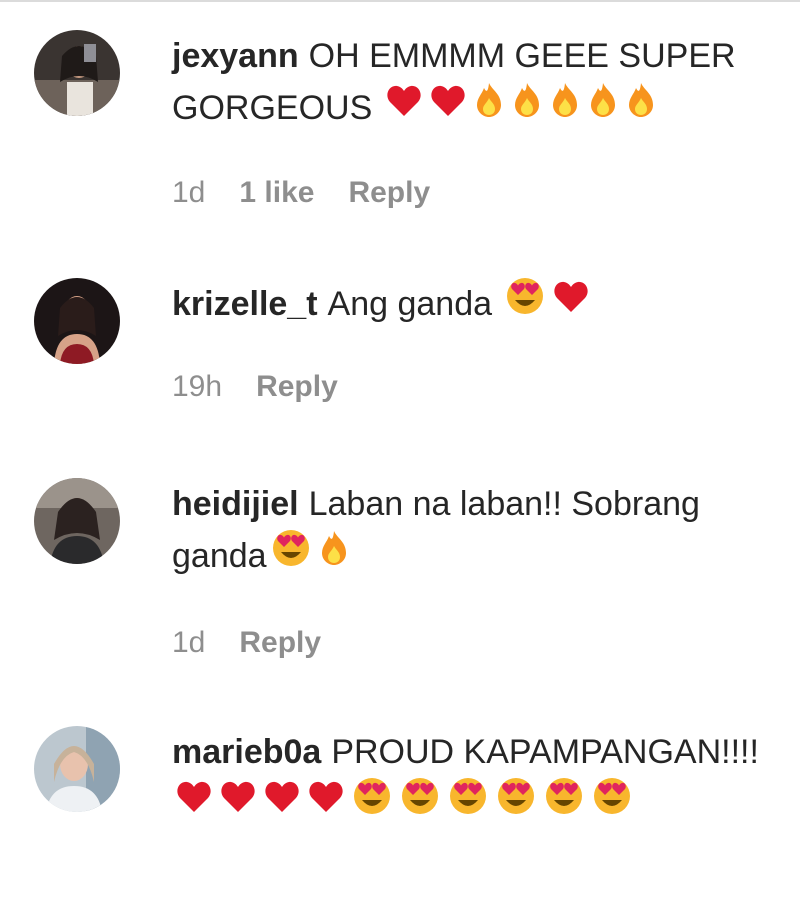  I want to click on comment-message: PROUD KAPAMPANGAN!!!!, so click(545, 752).